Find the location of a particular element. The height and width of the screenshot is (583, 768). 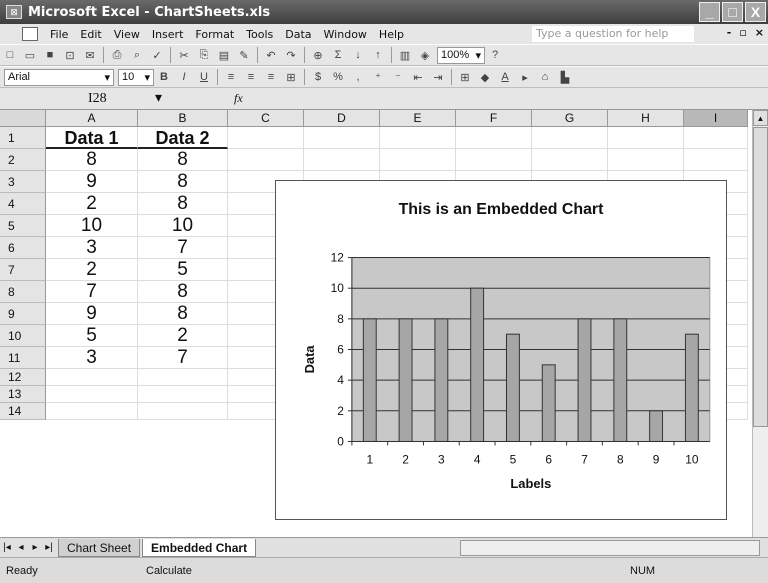

menu-view: View is located at coordinates (127, 34).